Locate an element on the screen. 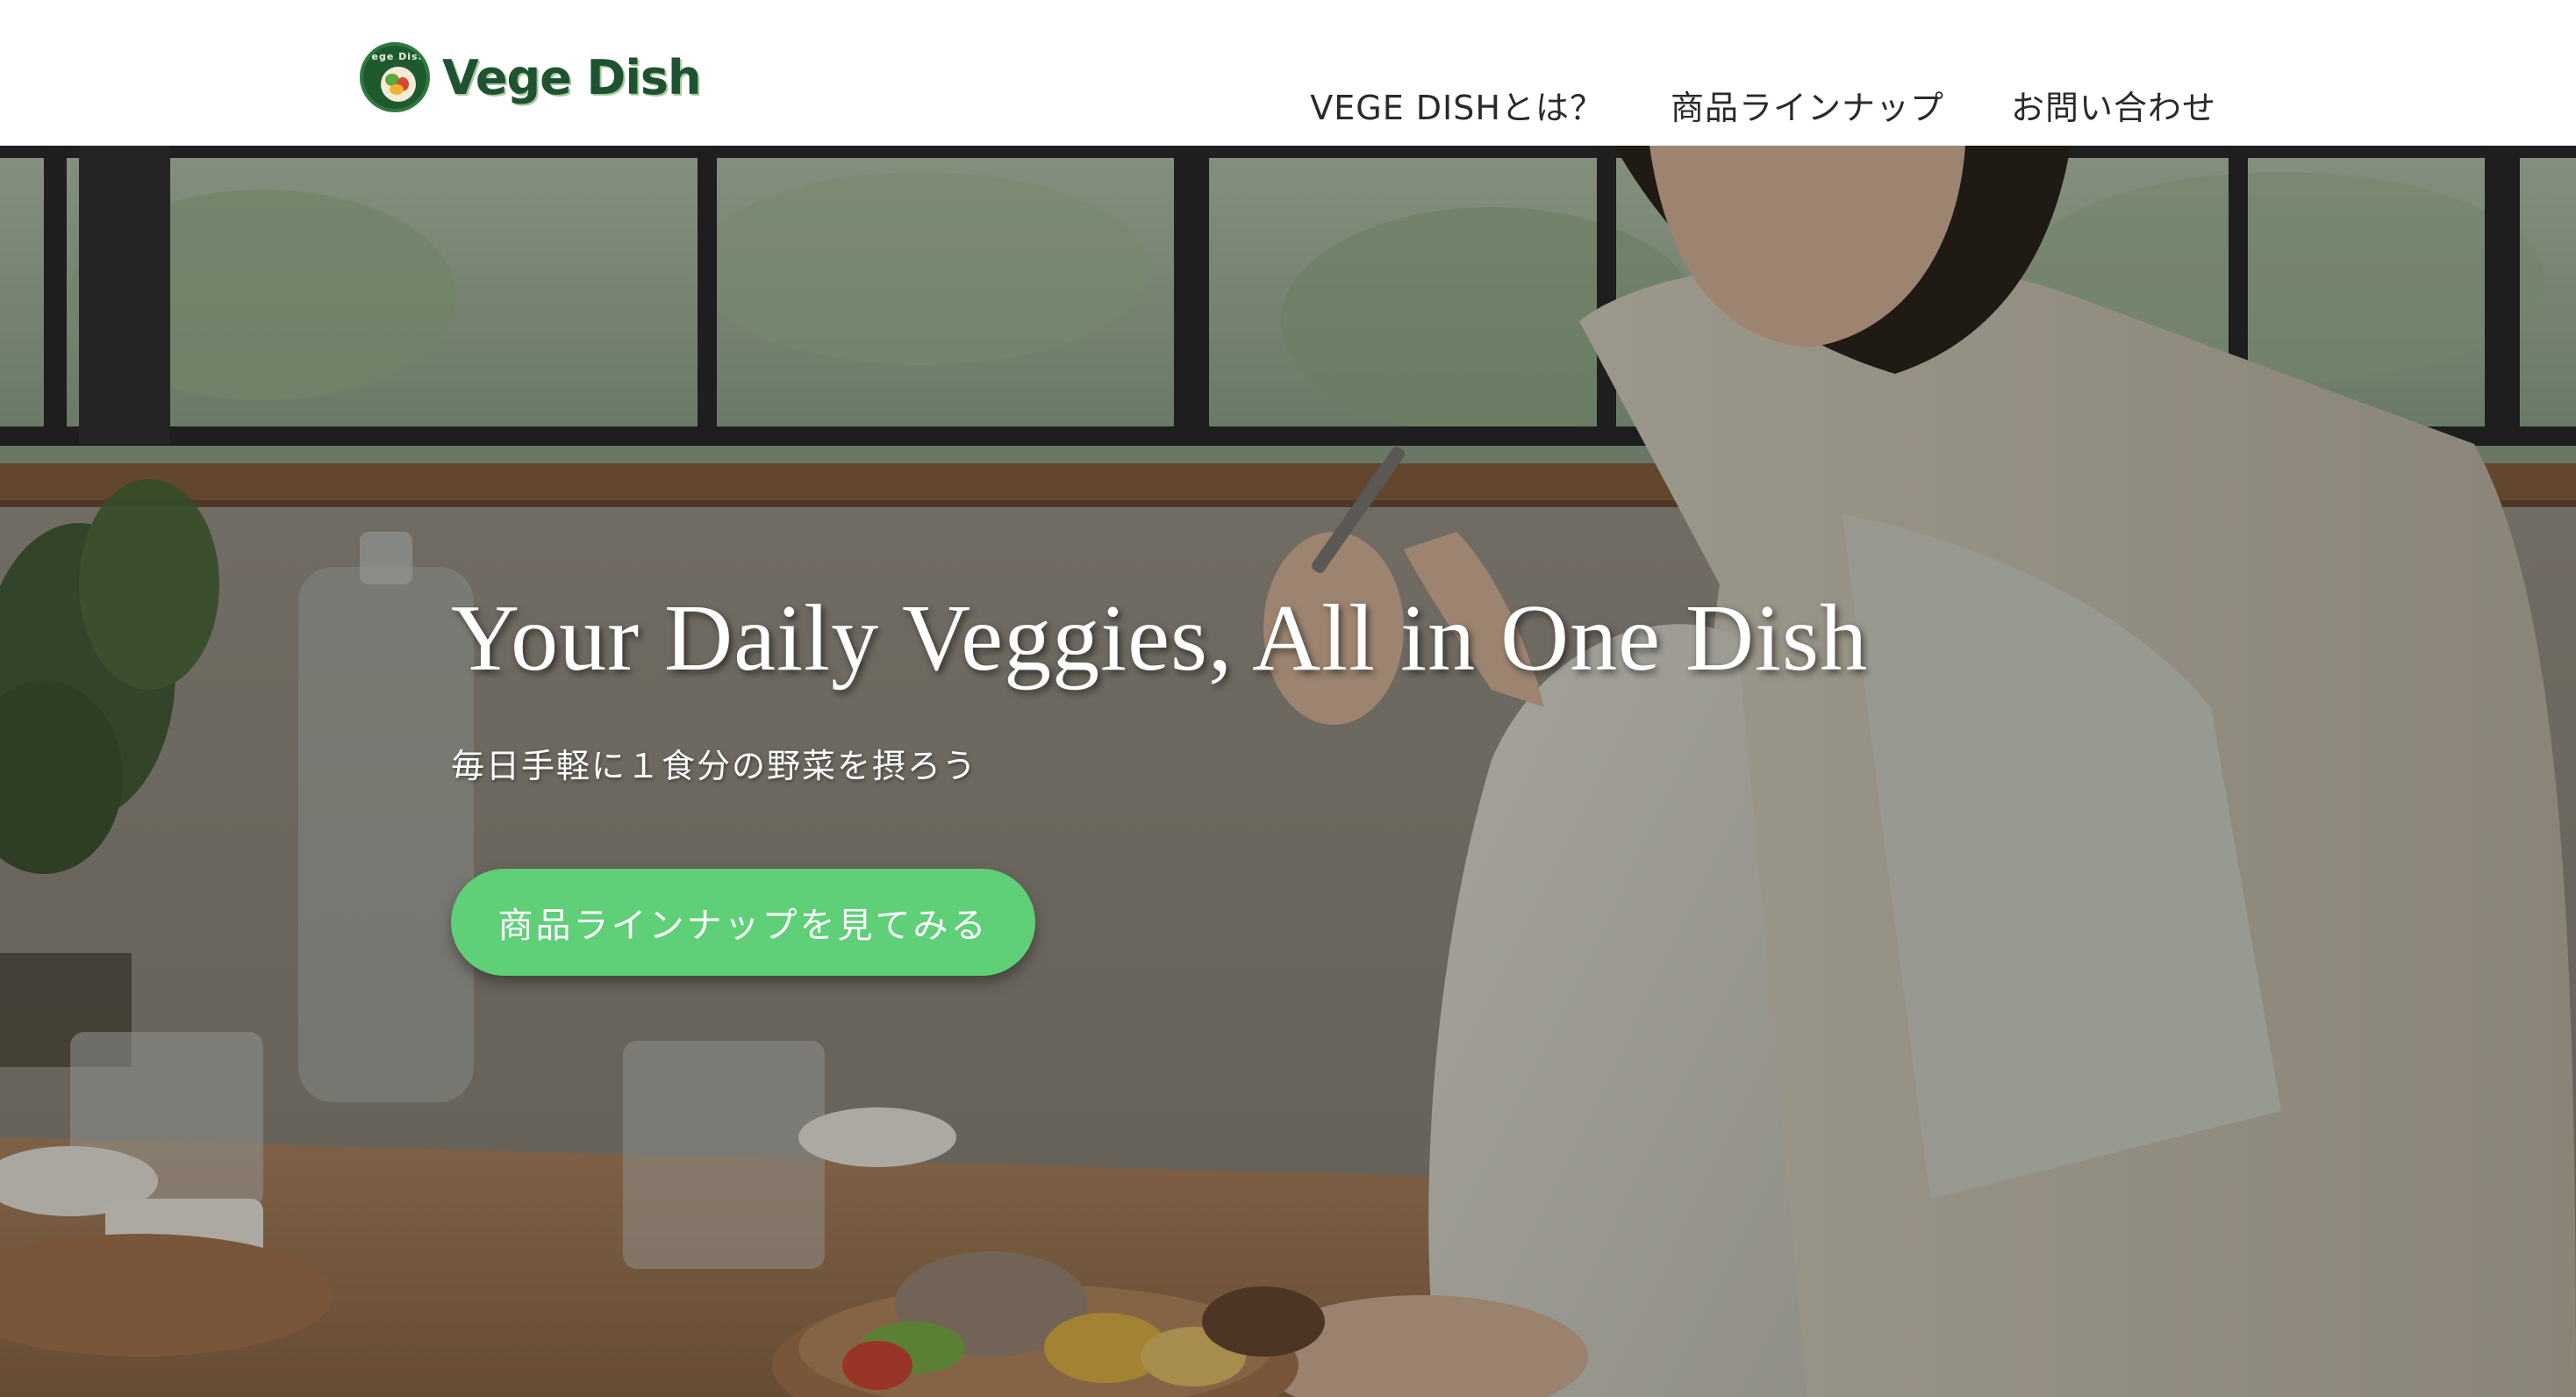 This screenshot has height=1397, width=2576. nav-item-contact: お問い合わせ is located at coordinates (2113, 105).